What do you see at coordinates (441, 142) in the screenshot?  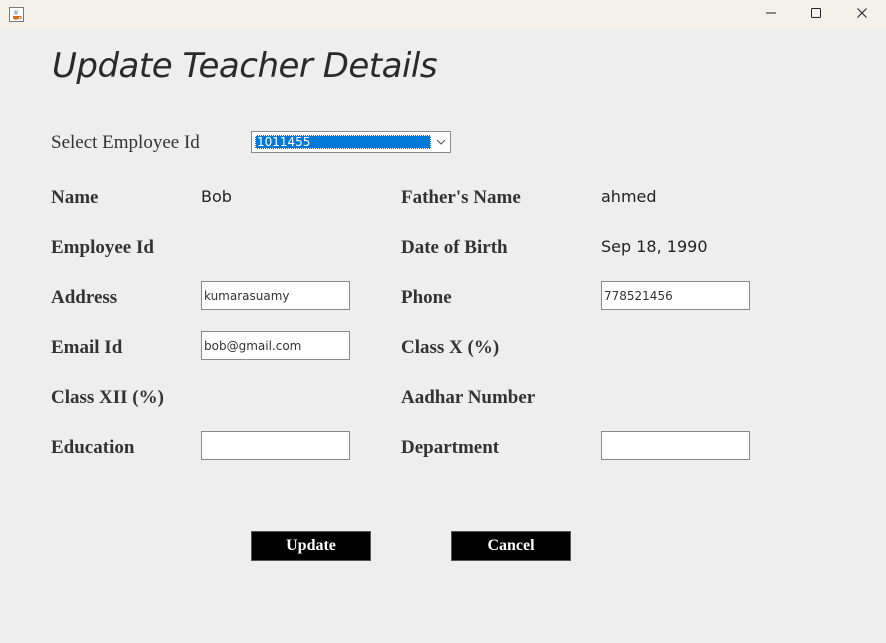 I see `chevron-down-icon` at bounding box center [441, 142].